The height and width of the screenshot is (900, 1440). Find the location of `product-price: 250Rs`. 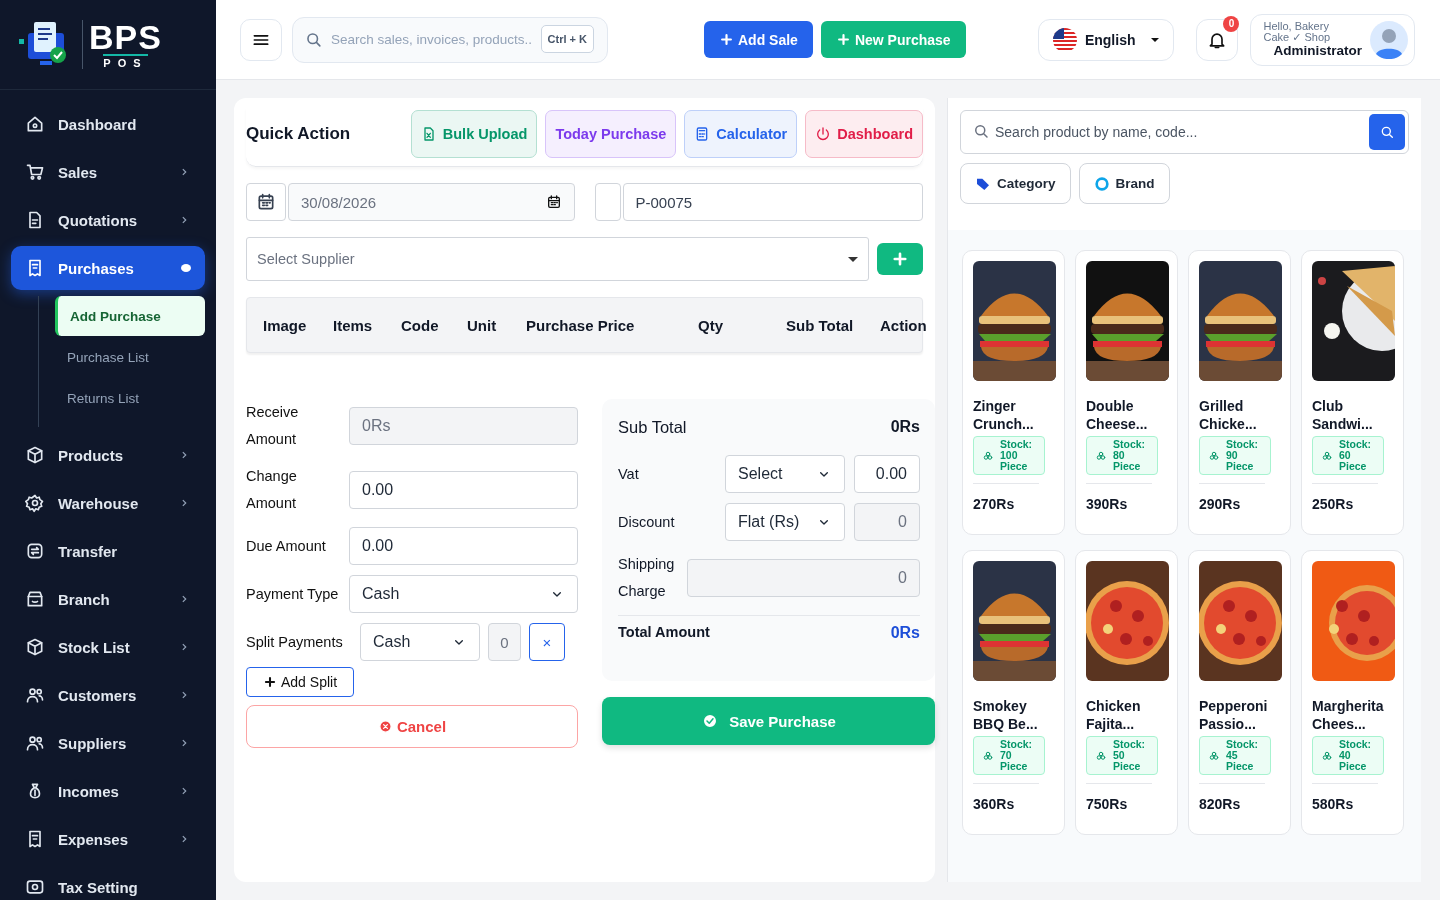

product-price: 250Rs is located at coordinates (1333, 504).